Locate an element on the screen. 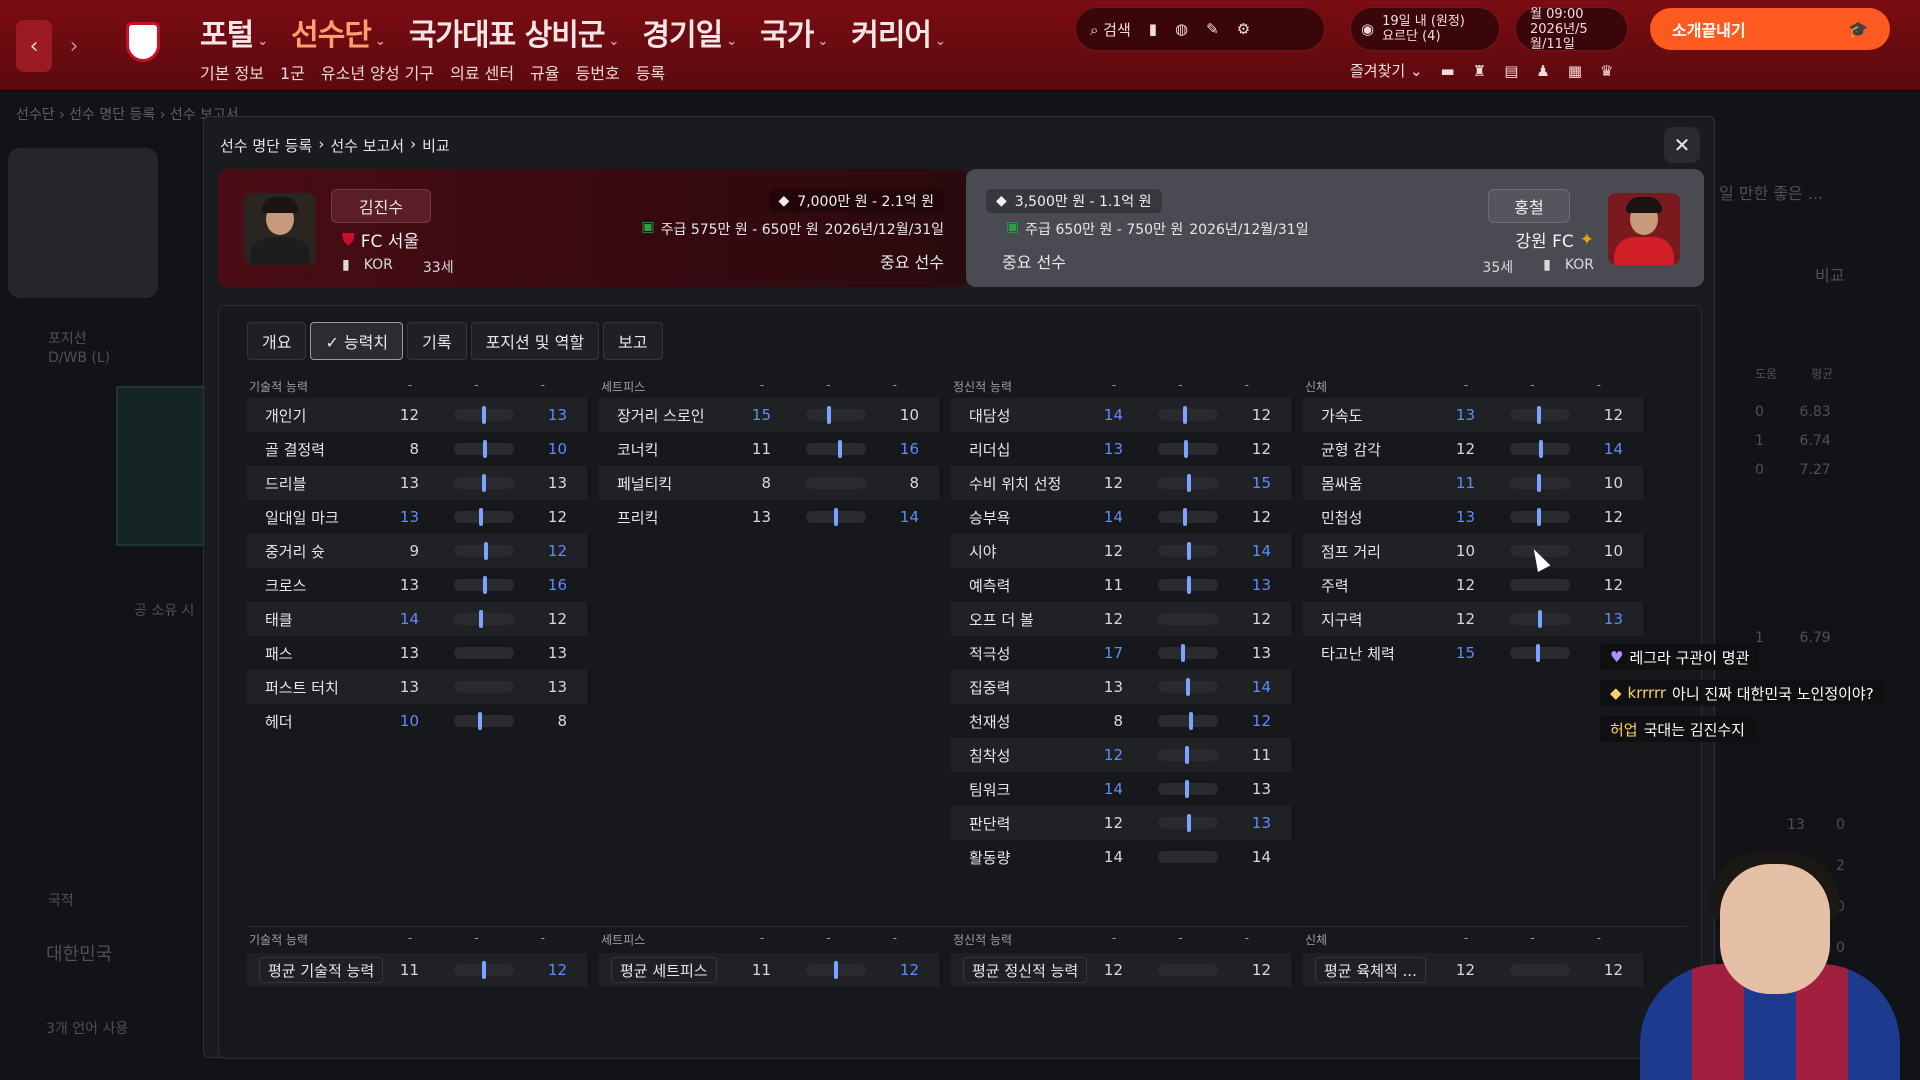  submenu-registration: 등록 is located at coordinates (650, 72).